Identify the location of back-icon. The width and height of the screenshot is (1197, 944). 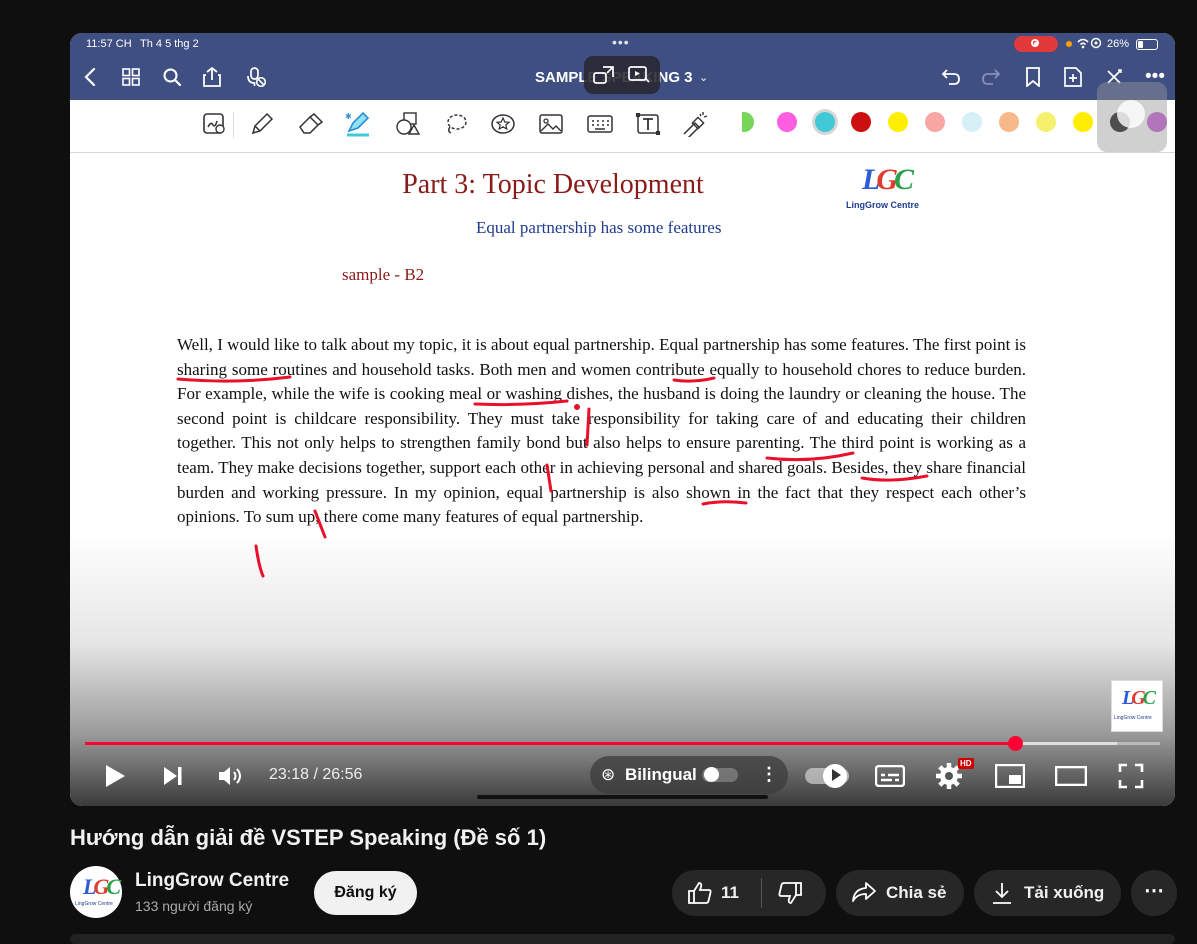
(90, 77).